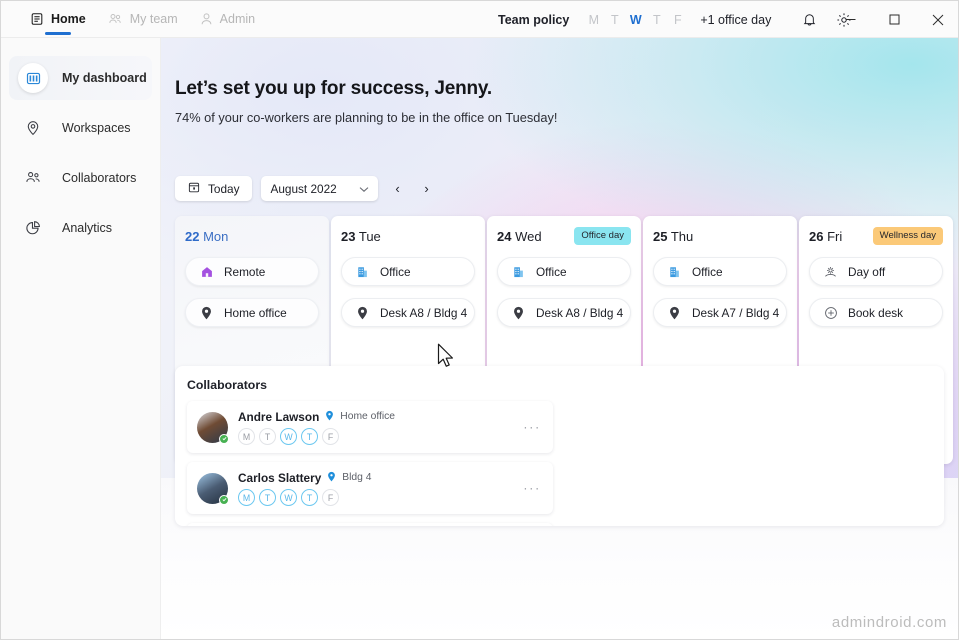  I want to click on prev-week-button: ‹, so click(397, 189).